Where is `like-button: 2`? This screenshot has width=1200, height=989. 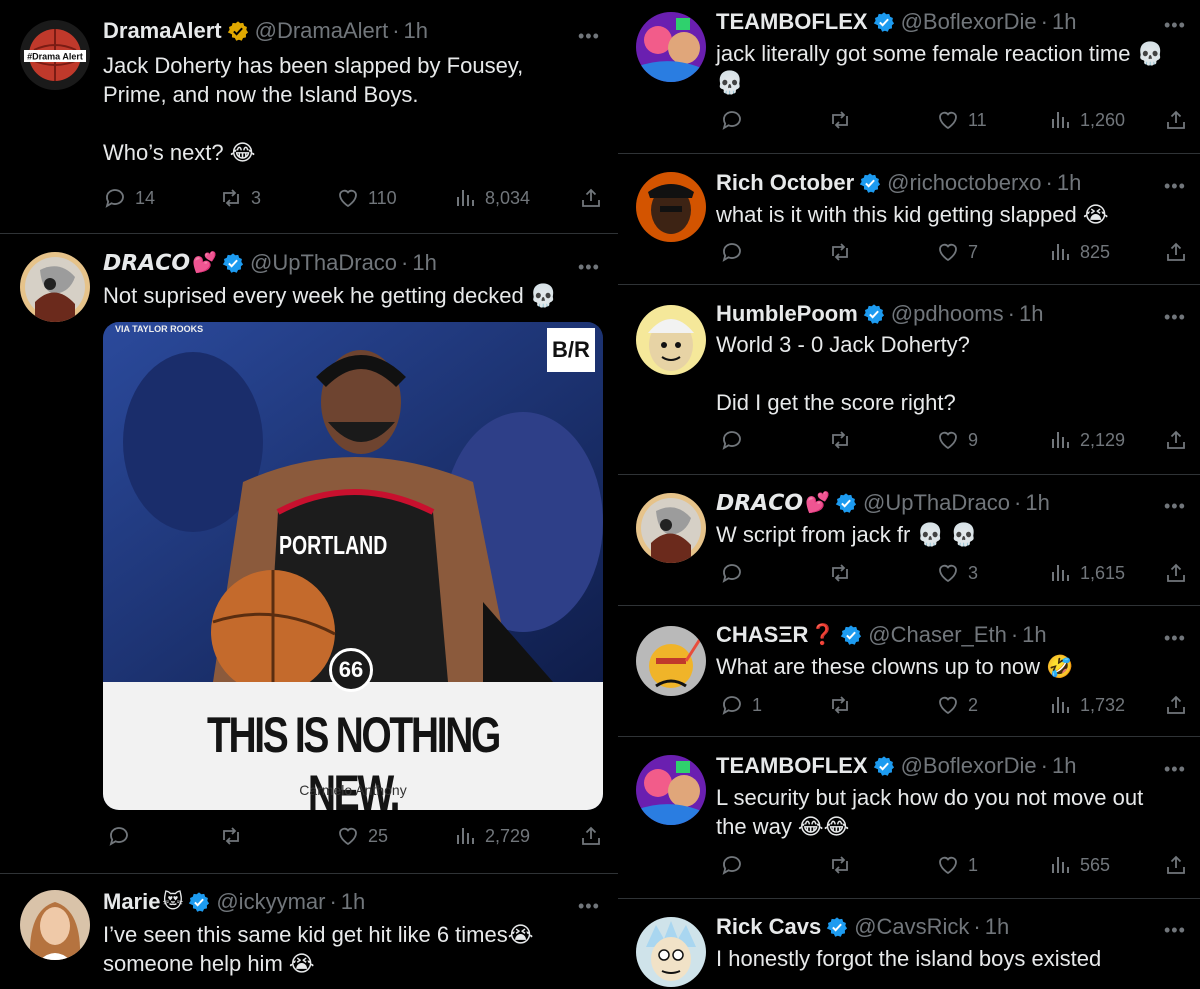 like-button: 2 is located at coordinates (957, 705).